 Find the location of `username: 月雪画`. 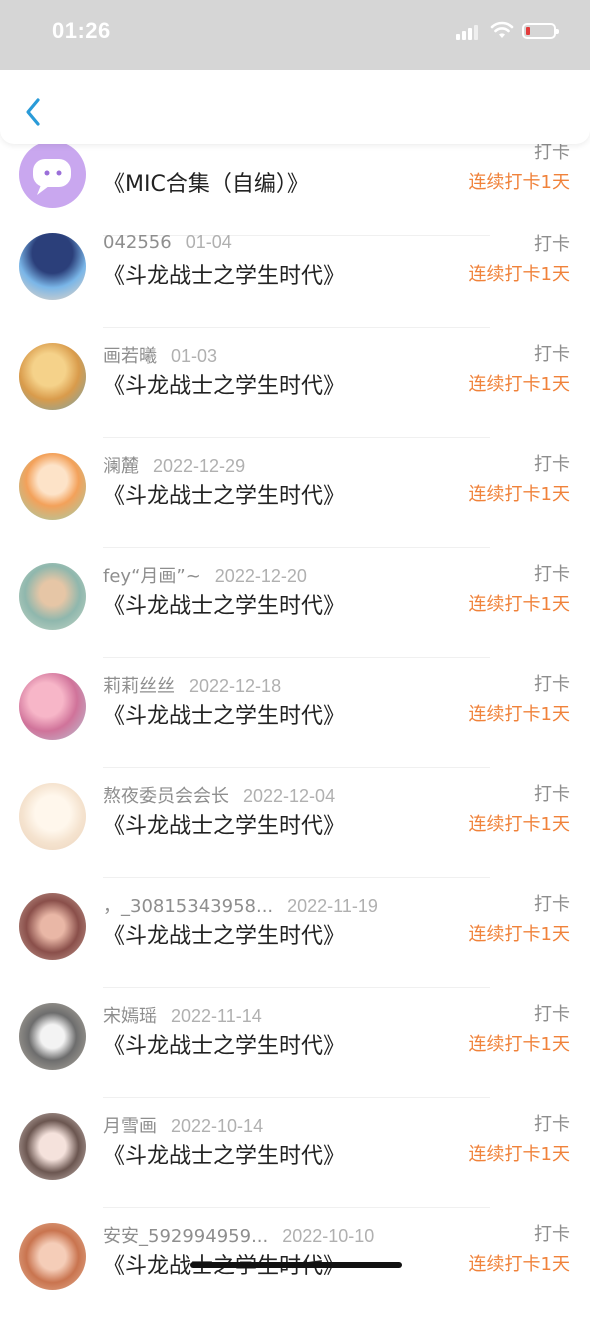

username: 月雪画 is located at coordinates (130, 1126).